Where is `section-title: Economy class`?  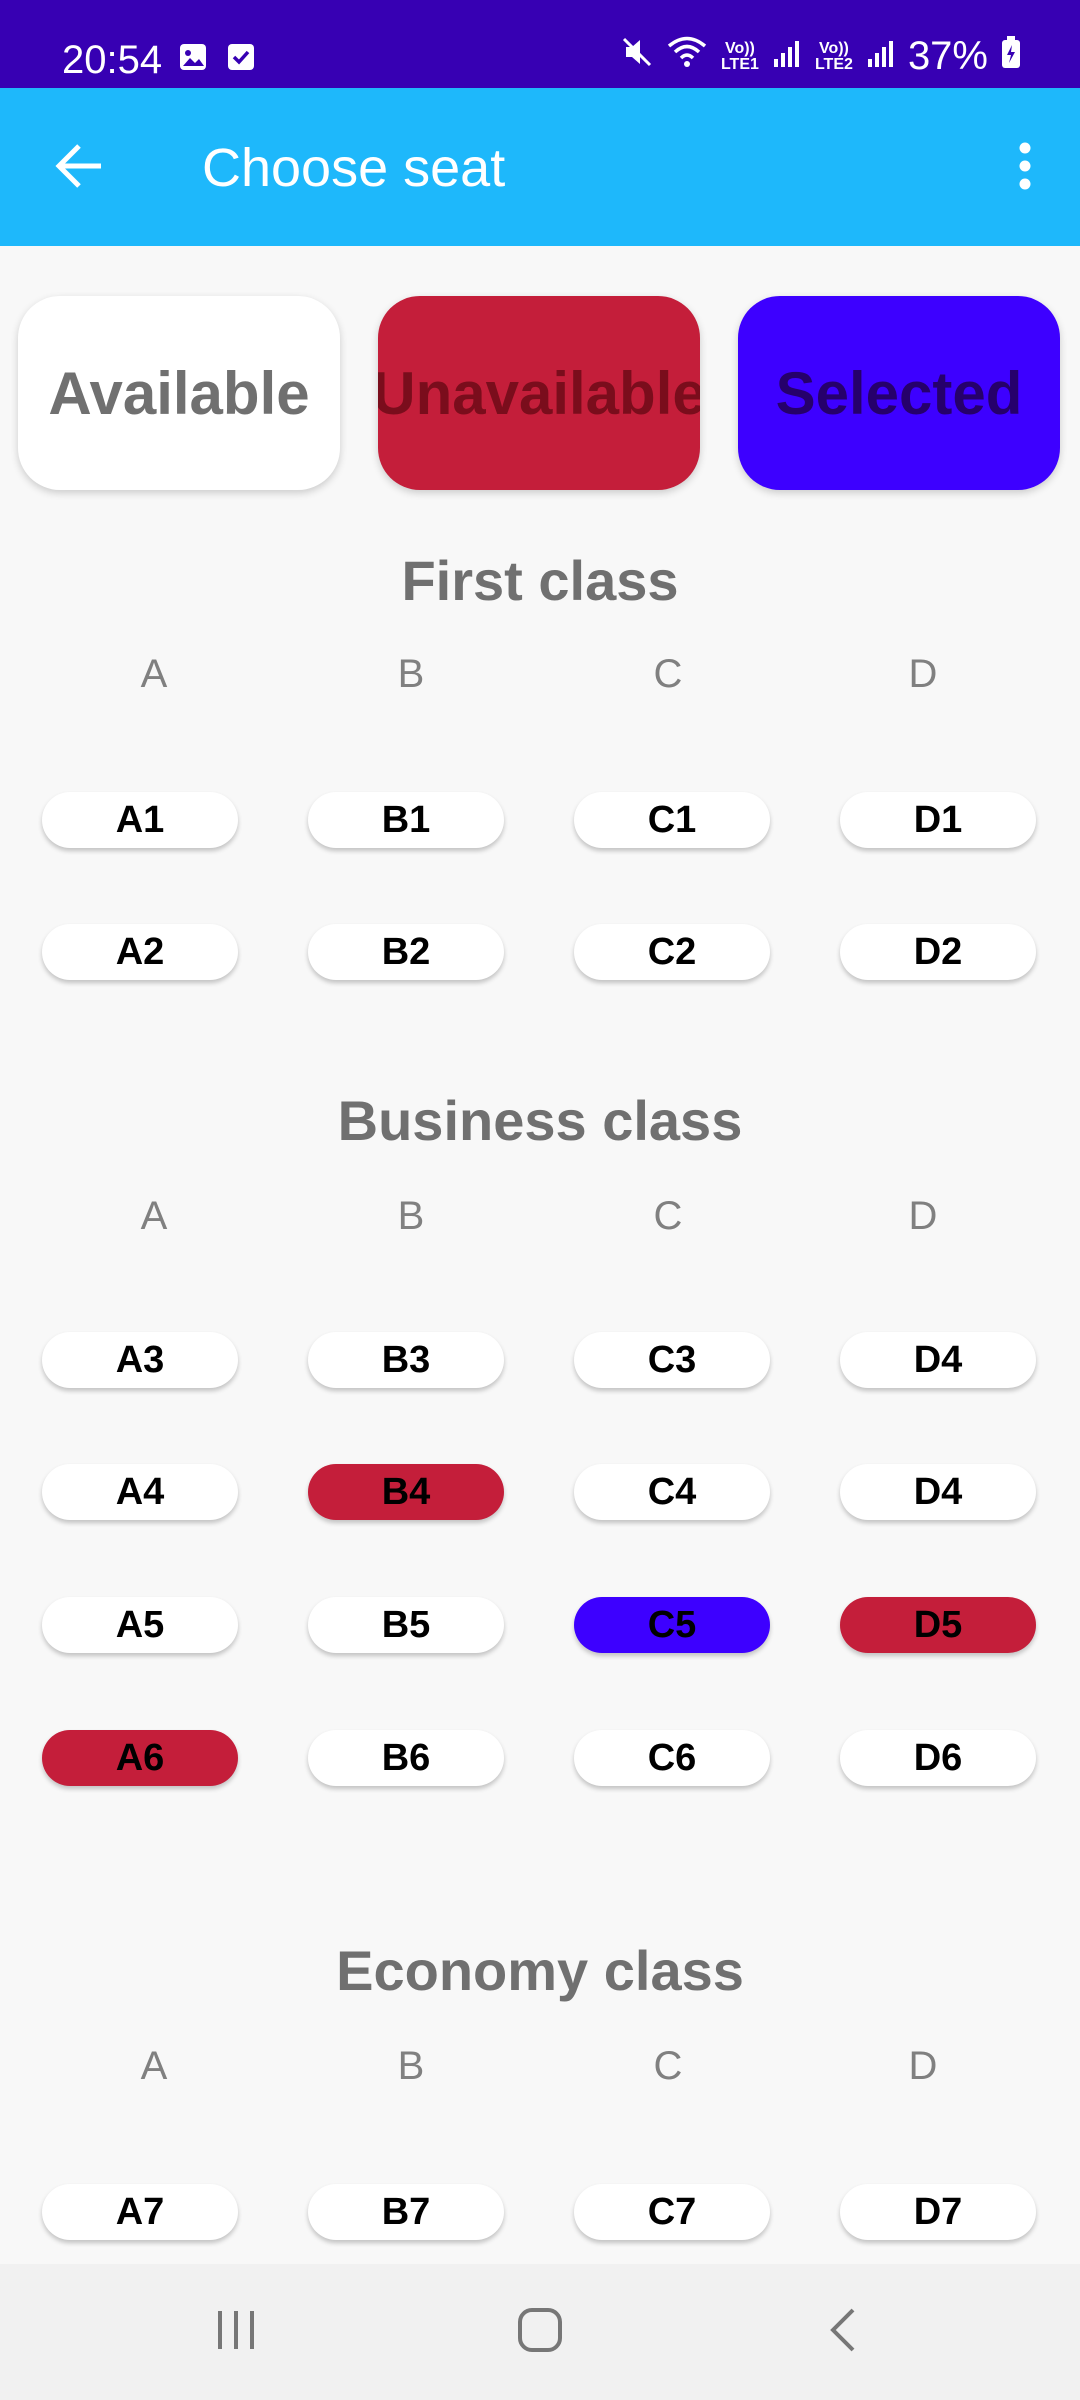
section-title: Economy class is located at coordinates (540, 1970).